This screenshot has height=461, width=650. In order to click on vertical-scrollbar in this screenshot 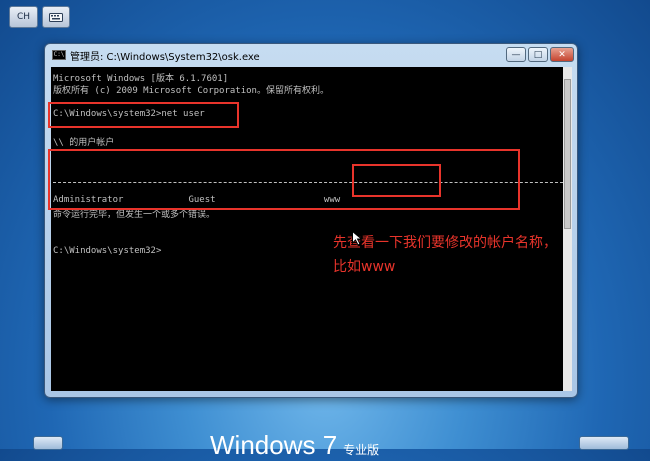, I will do `click(567, 229)`.